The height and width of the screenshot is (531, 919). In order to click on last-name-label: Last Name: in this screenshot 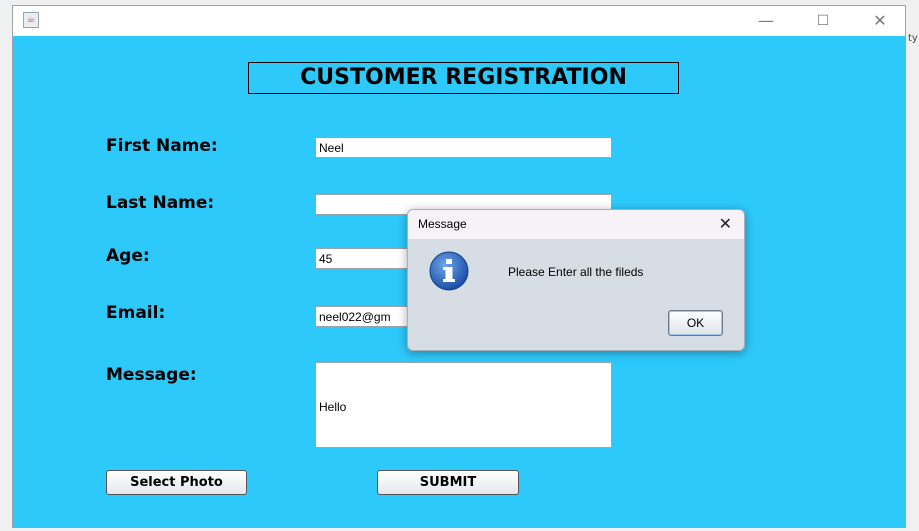, I will do `click(160, 203)`.